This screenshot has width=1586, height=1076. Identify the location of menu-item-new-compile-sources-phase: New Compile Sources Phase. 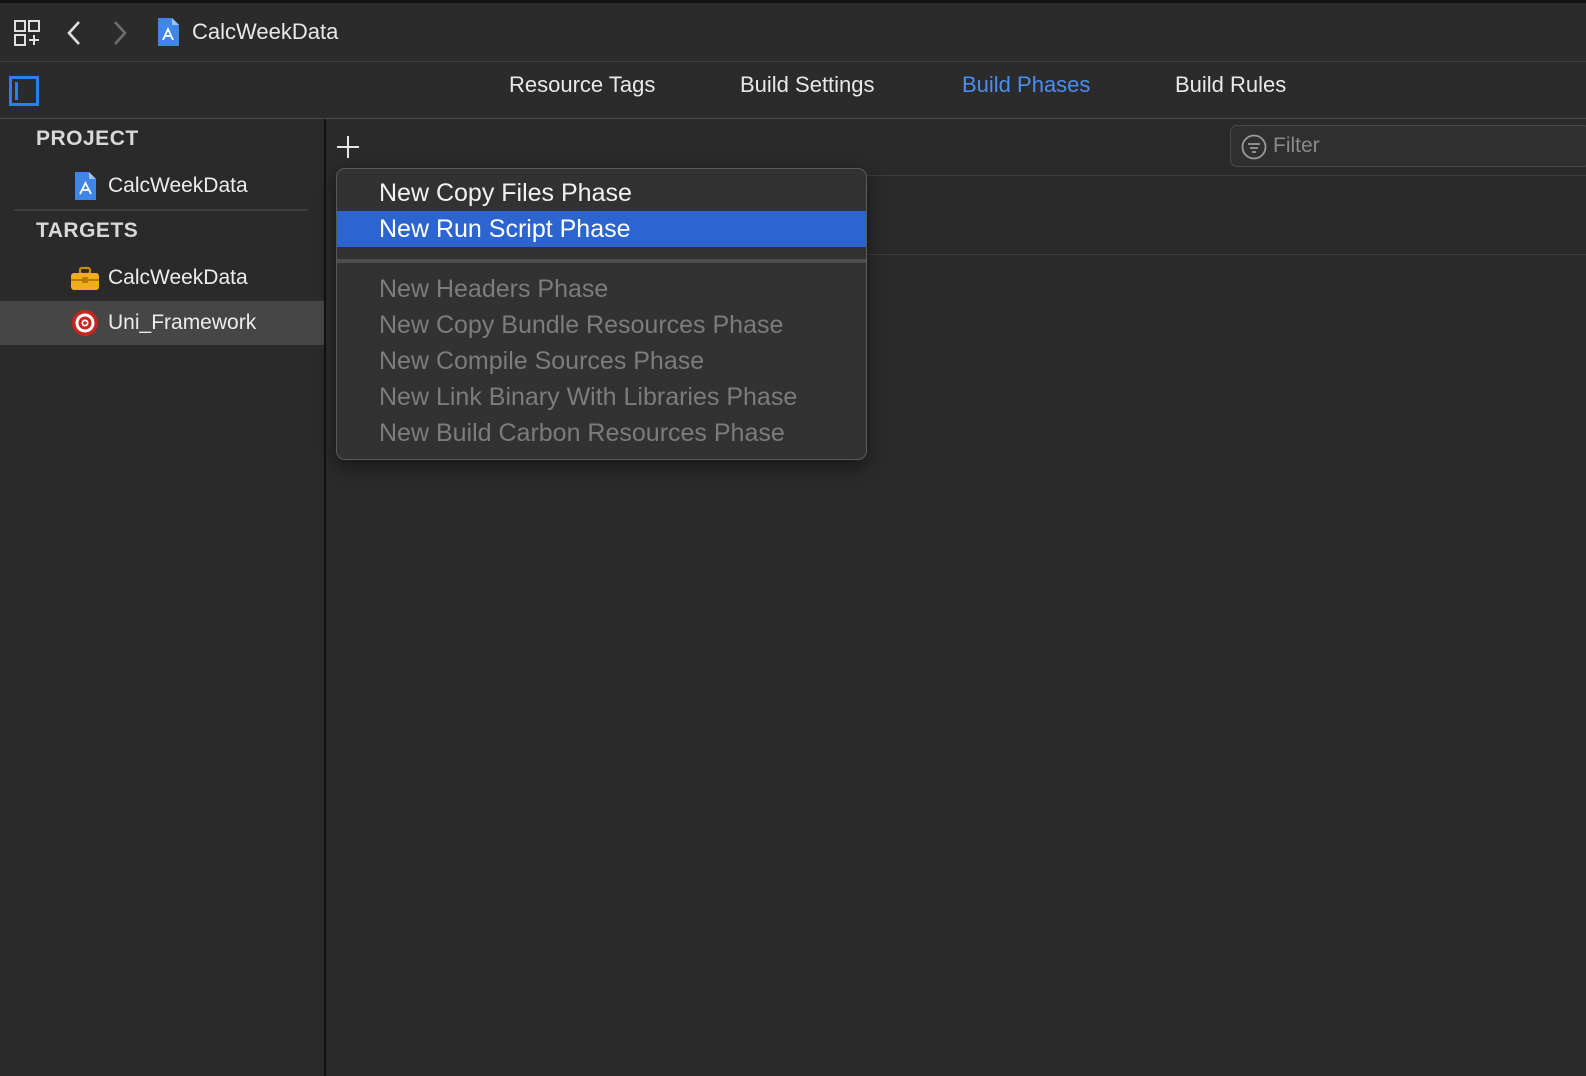
(542, 361).